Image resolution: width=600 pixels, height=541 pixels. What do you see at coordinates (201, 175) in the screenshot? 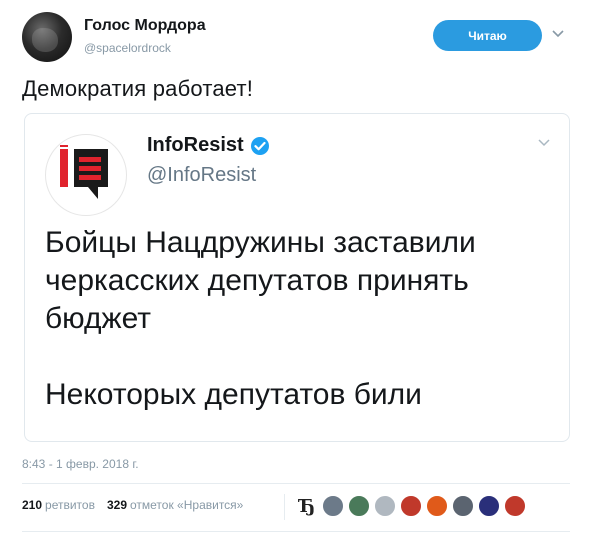
I see `quoted-author-handle: @InfoResist` at bounding box center [201, 175].